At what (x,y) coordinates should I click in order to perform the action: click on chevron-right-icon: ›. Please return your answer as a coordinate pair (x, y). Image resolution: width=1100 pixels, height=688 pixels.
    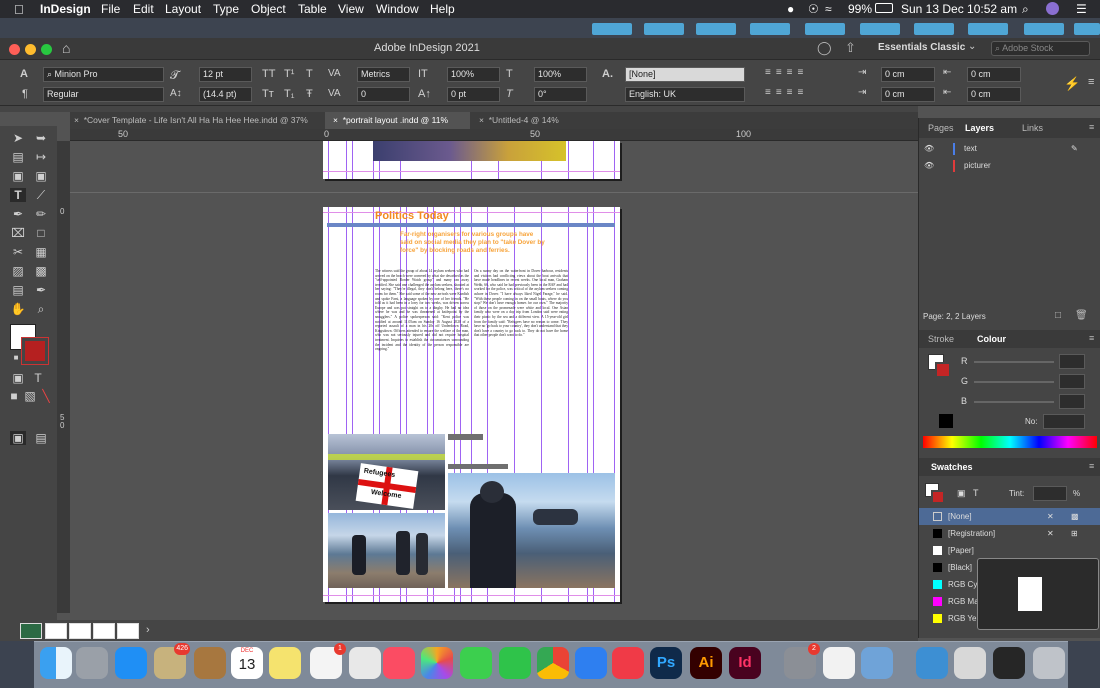
    Looking at the image, I should click on (148, 630).